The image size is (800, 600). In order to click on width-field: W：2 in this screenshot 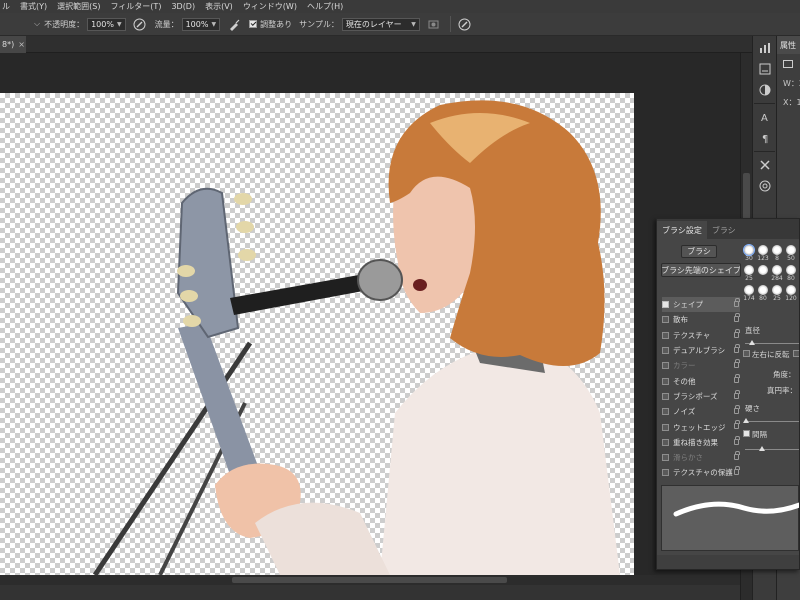, I will do `click(791, 83)`.